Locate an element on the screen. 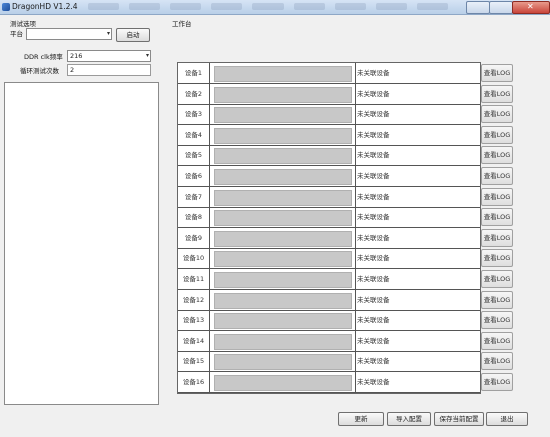 The width and height of the screenshot is (550, 437). device-name: 设备6 is located at coordinates (194, 176).